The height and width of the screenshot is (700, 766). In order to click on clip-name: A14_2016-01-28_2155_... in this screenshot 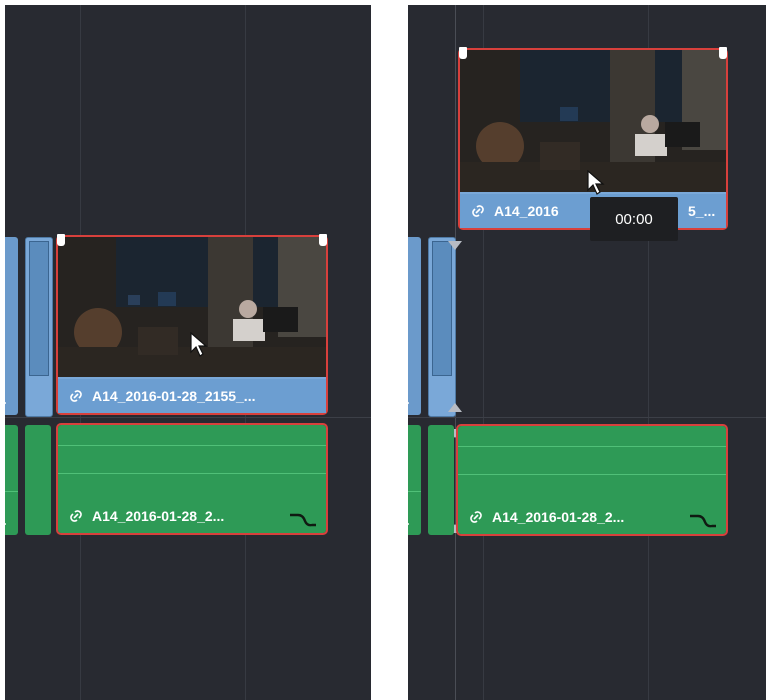, I will do `click(174, 396)`.